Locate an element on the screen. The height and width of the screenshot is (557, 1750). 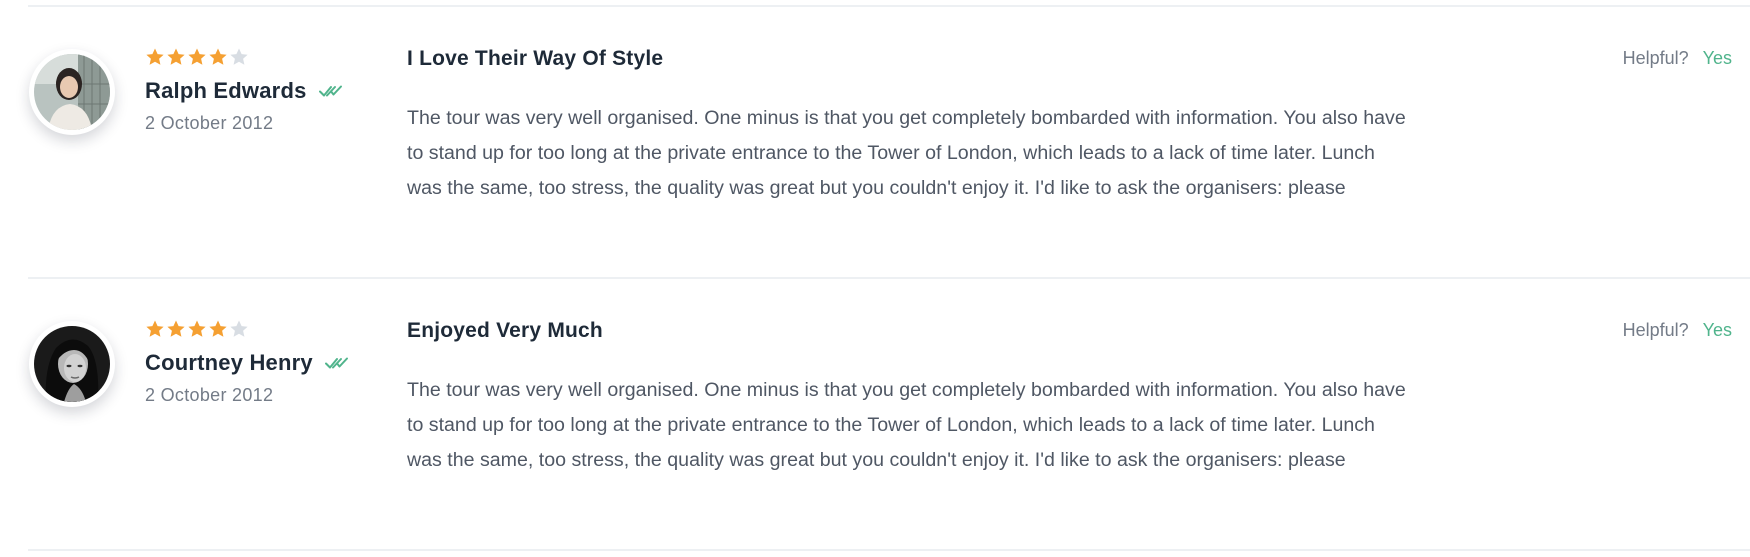
author-row: Ralph Edwards is located at coordinates (244, 91).